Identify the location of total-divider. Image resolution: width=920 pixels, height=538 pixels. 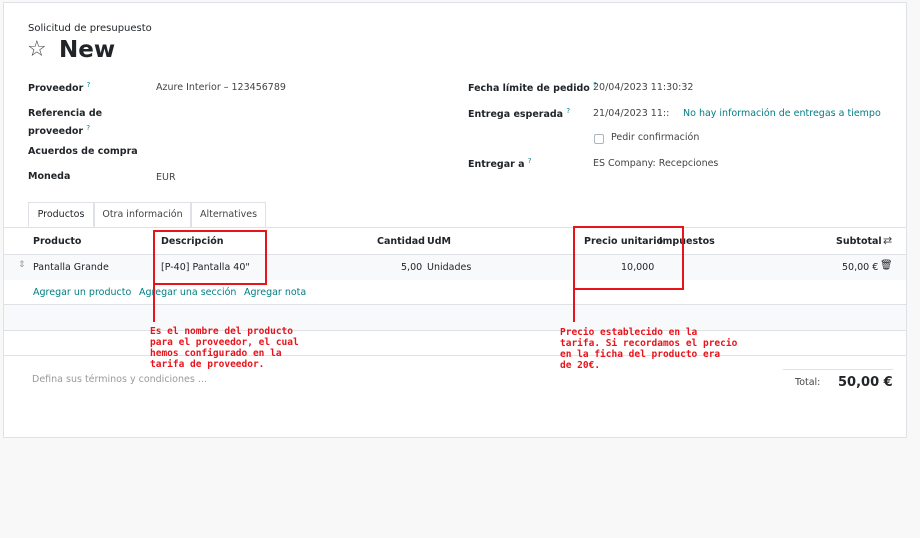
(838, 369).